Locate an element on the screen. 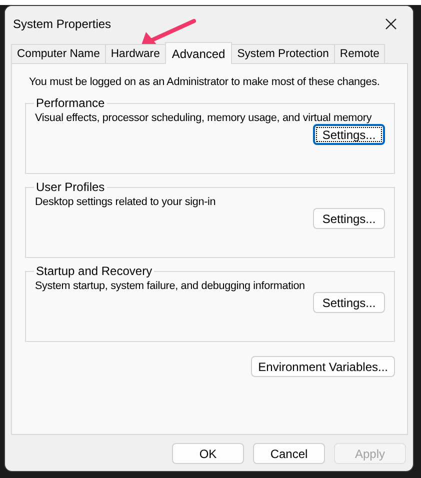  group-description: System startup, system failure, and debugging information is located at coordinates (170, 286).